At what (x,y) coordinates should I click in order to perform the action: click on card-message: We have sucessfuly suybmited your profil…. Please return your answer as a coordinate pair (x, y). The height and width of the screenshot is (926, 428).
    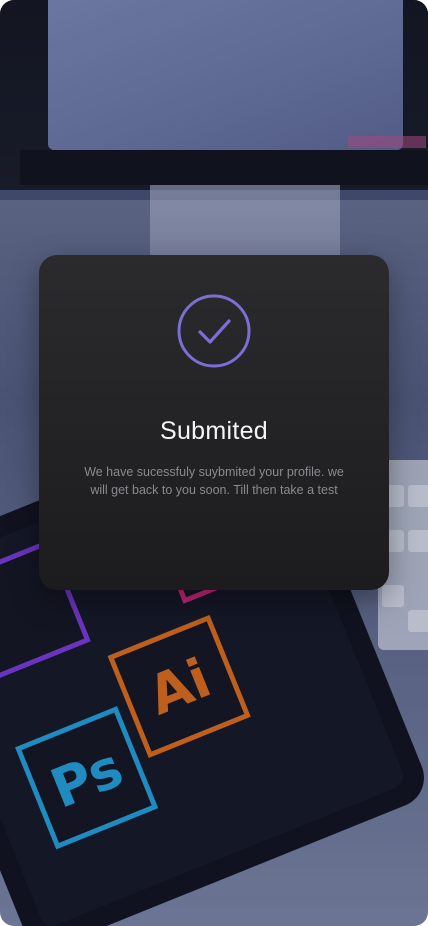
    Looking at the image, I should click on (214, 481).